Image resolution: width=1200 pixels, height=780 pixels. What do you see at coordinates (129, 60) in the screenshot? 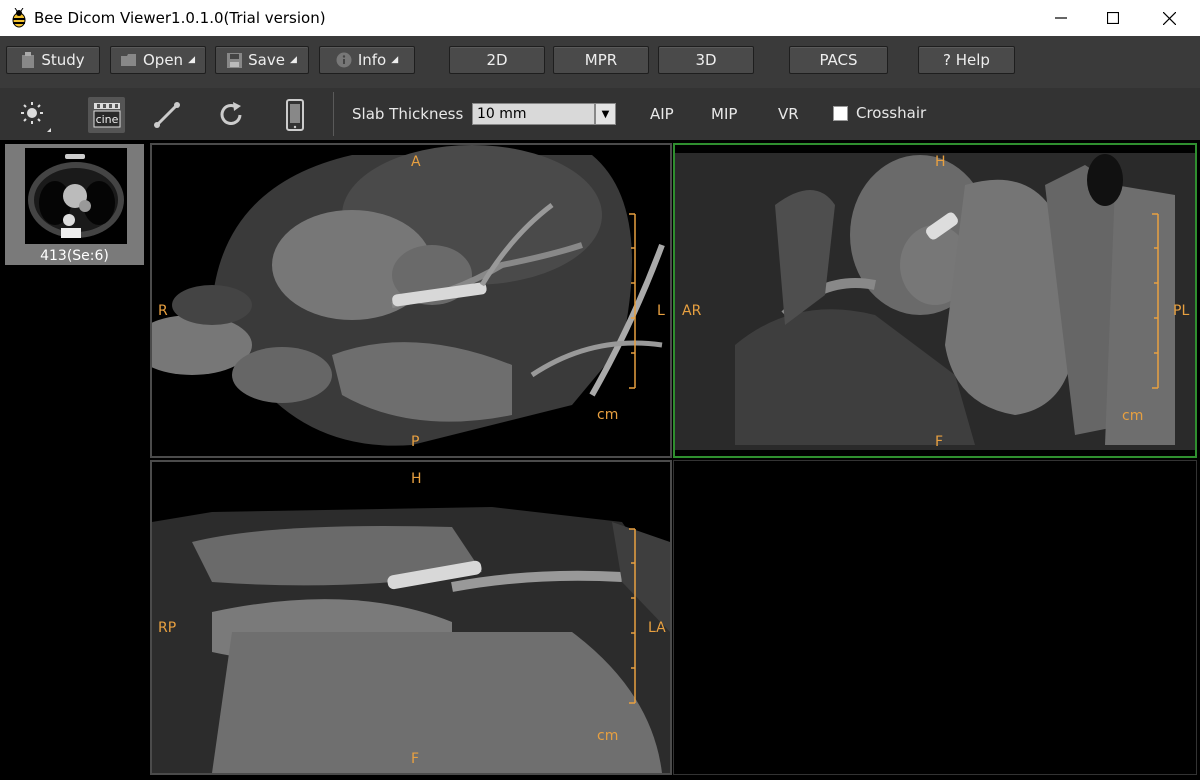
I see `folder-icon` at bounding box center [129, 60].